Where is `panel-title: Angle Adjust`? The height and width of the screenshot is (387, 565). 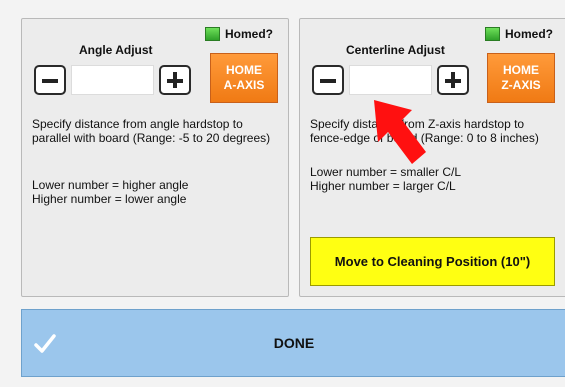
panel-title: Angle Adjust is located at coordinates (116, 50).